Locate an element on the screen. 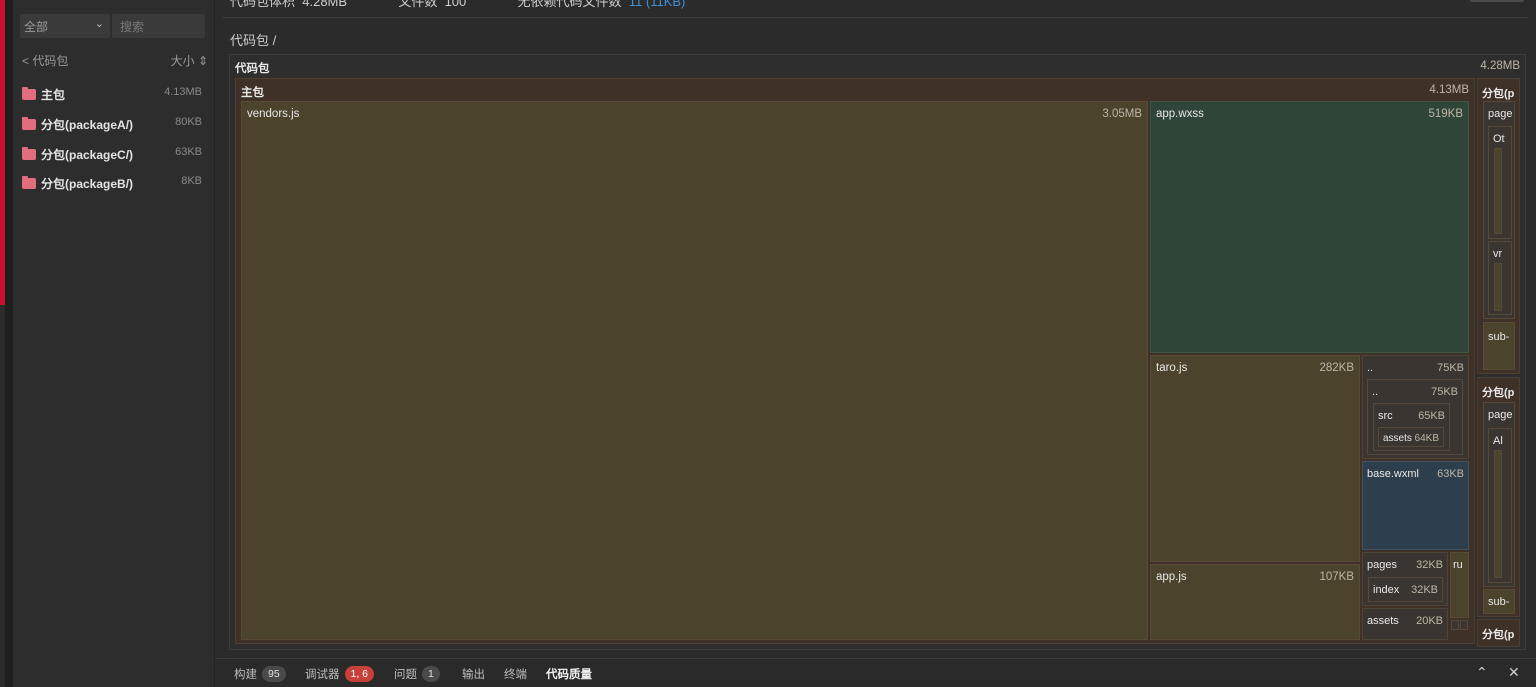 Image resolution: width=1536 pixels, height=687 pixels. filter-select: 全部 ⌄ is located at coordinates (65, 26).